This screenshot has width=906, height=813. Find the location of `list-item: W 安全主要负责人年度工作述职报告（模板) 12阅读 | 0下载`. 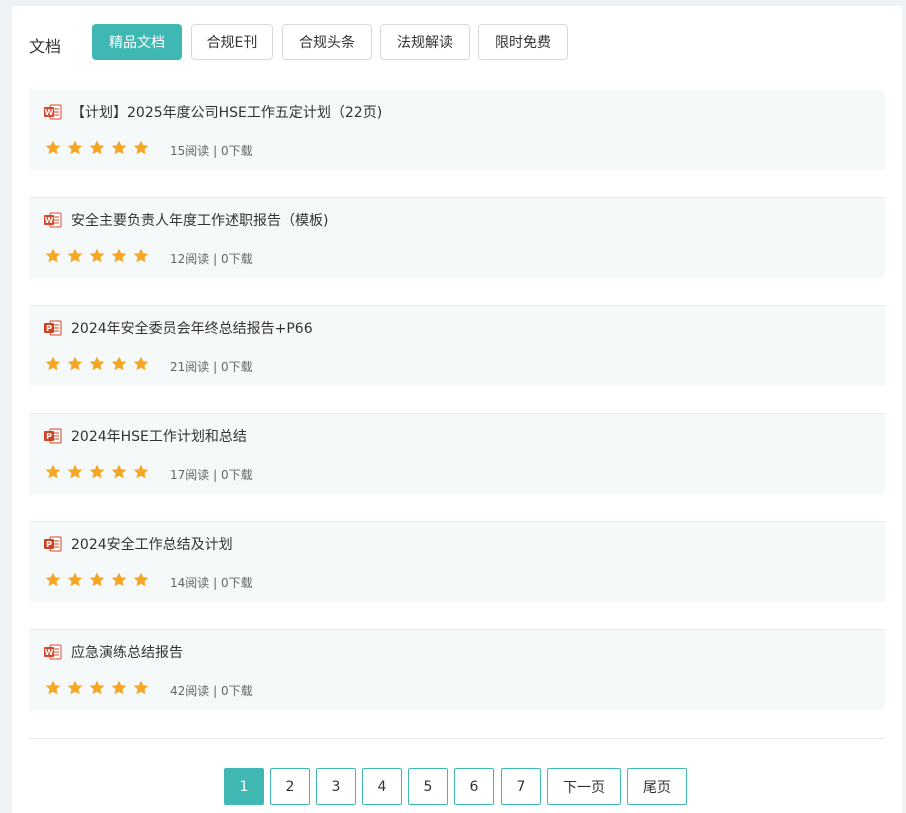

list-item: W 安全主要负责人年度工作述职报告（模板) 12阅读 | 0下载 is located at coordinates (457, 238).